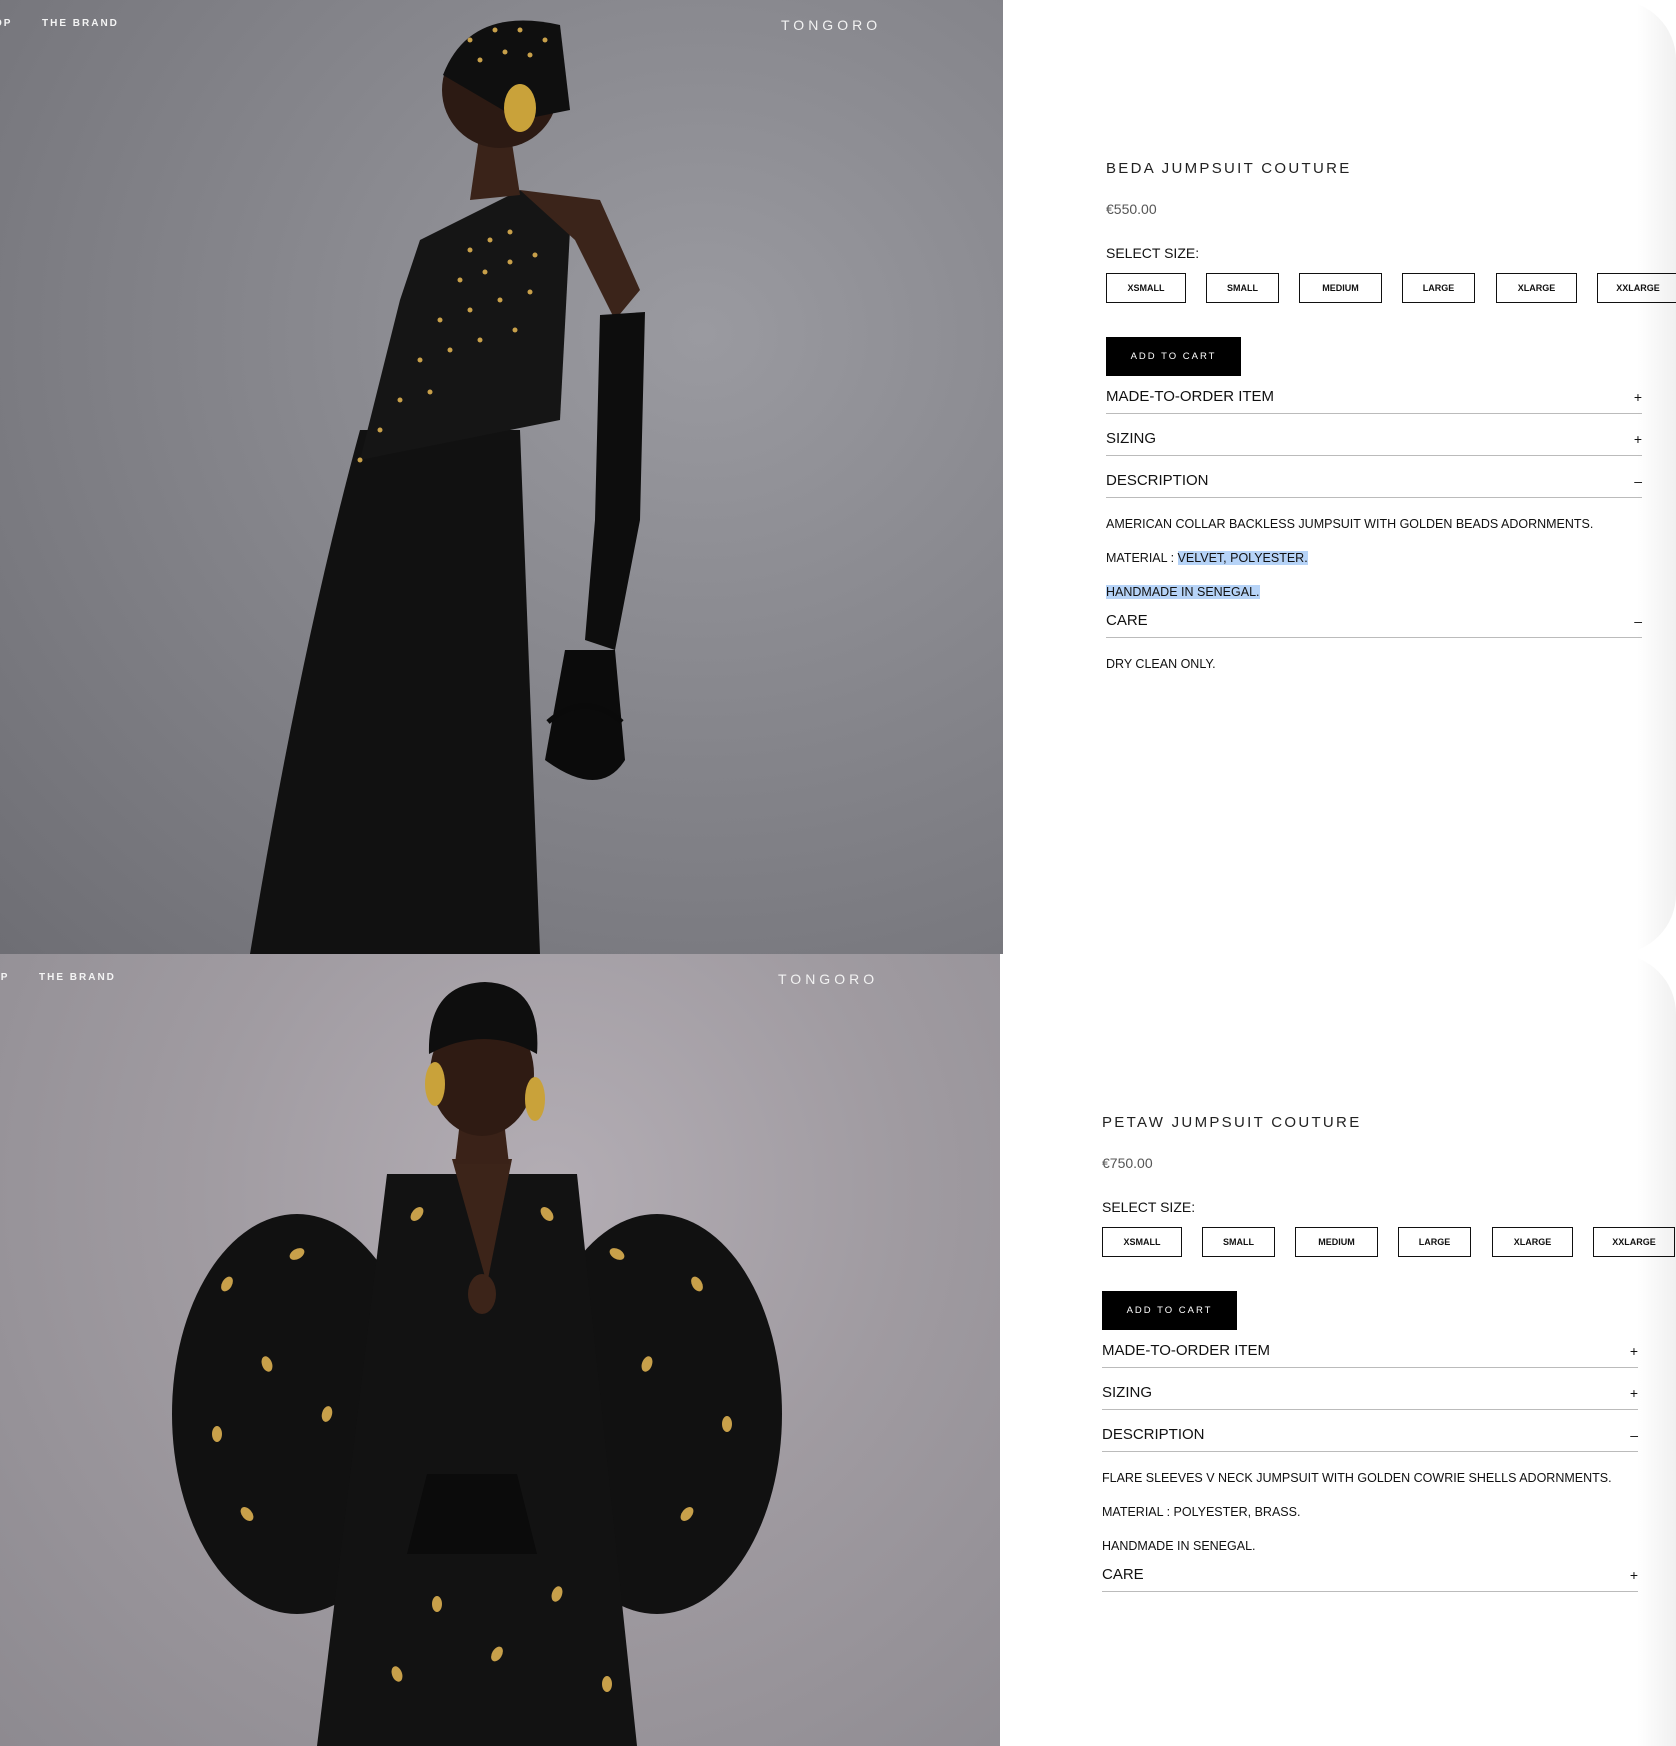 This screenshot has height=1746, width=1676. Describe the element at coordinates (447, 487) in the screenshot. I see `model-illustration` at that location.